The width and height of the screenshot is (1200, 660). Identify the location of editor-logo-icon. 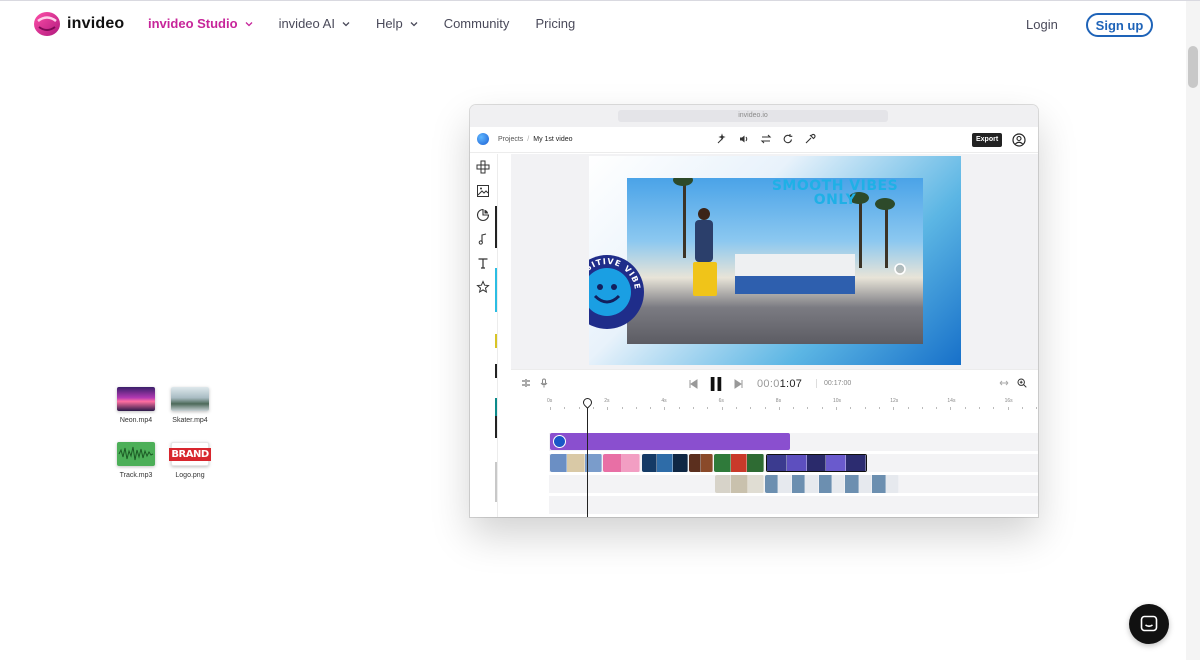
(483, 139).